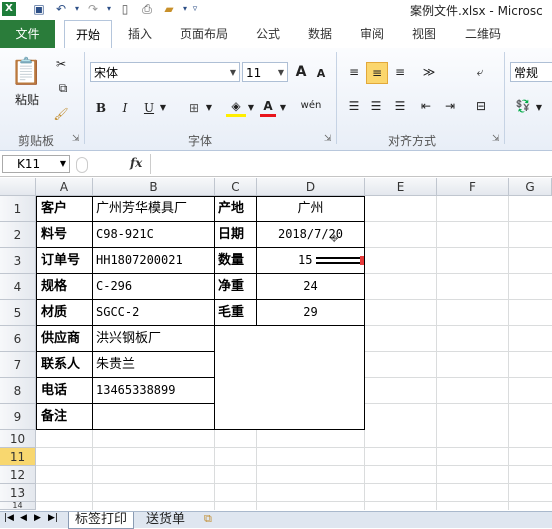 The height and width of the screenshot is (529, 552). I want to click on insert-sheet-icon: ⧉, so click(208, 519).